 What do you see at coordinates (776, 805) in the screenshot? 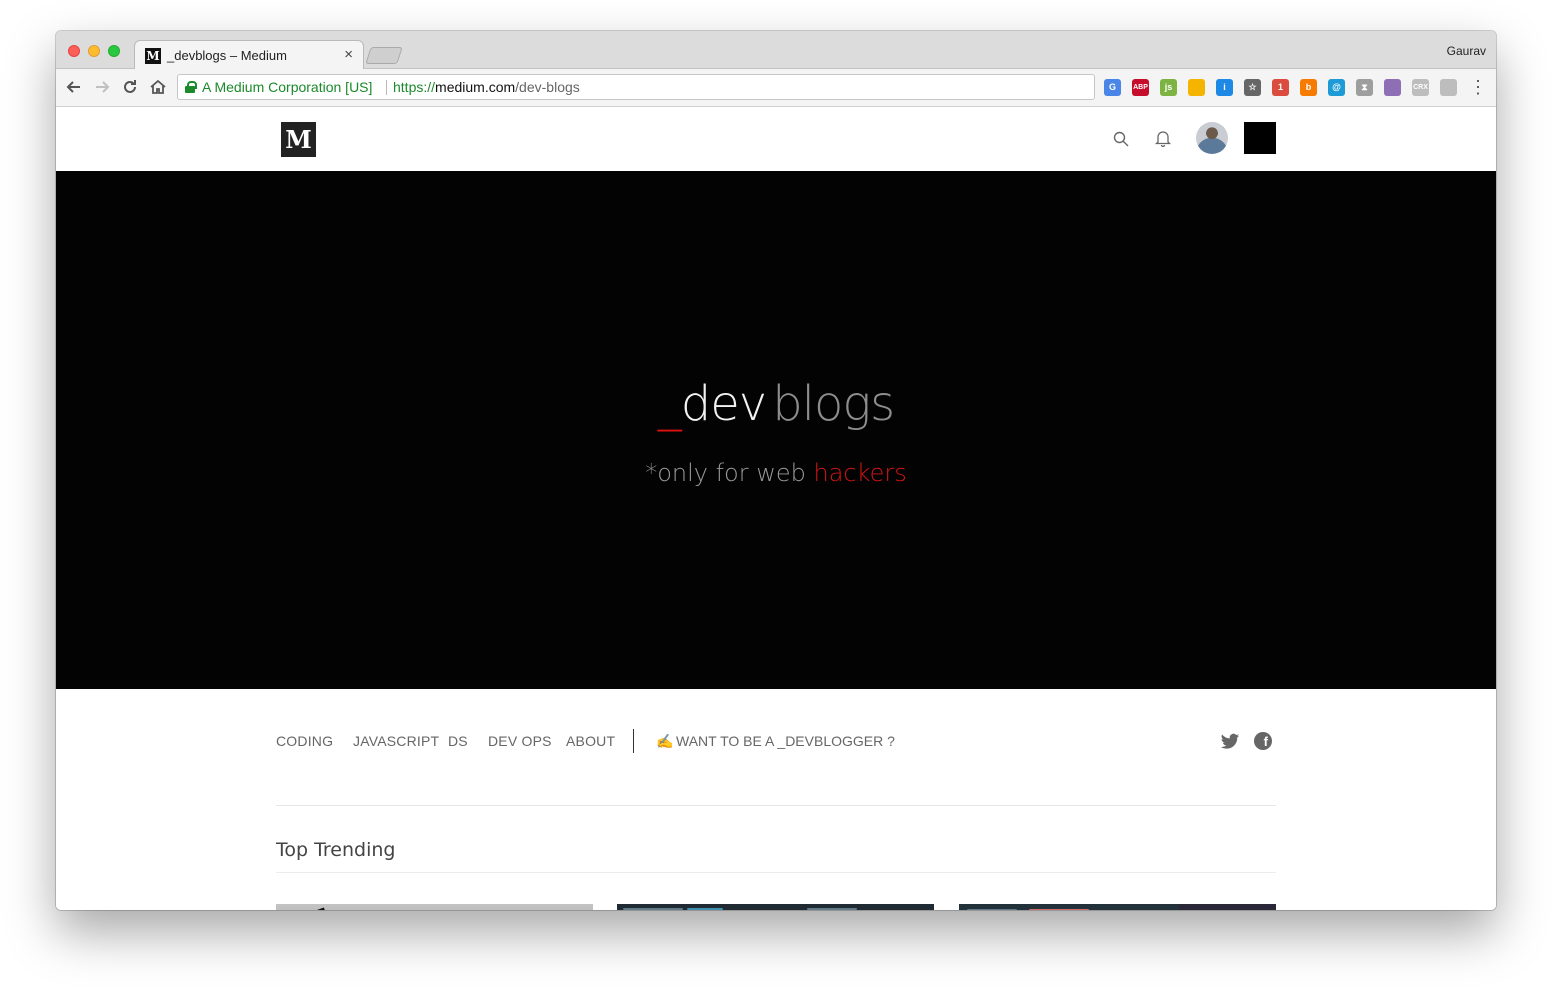
I see `nav-divider-line` at bounding box center [776, 805].